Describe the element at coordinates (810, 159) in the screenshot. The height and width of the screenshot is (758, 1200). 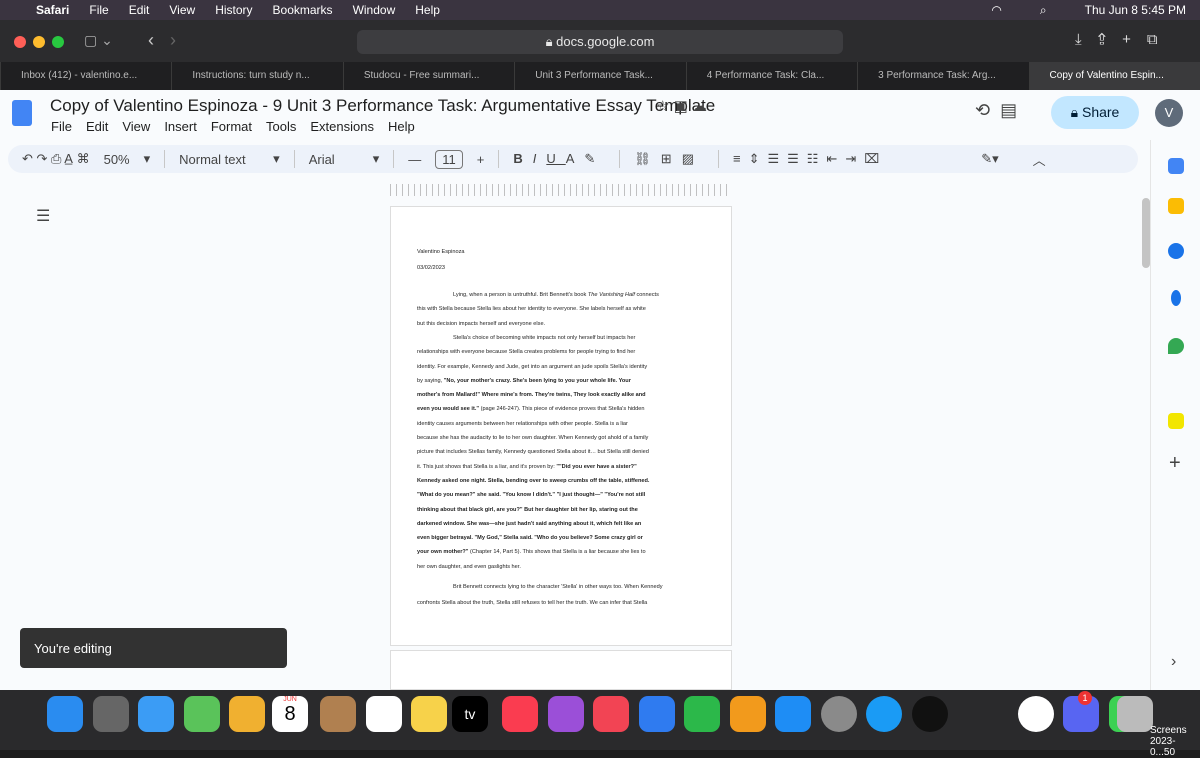
I see `paragraph-icons: ≡⇕☰☰☷⇤⇥⌧` at that location.